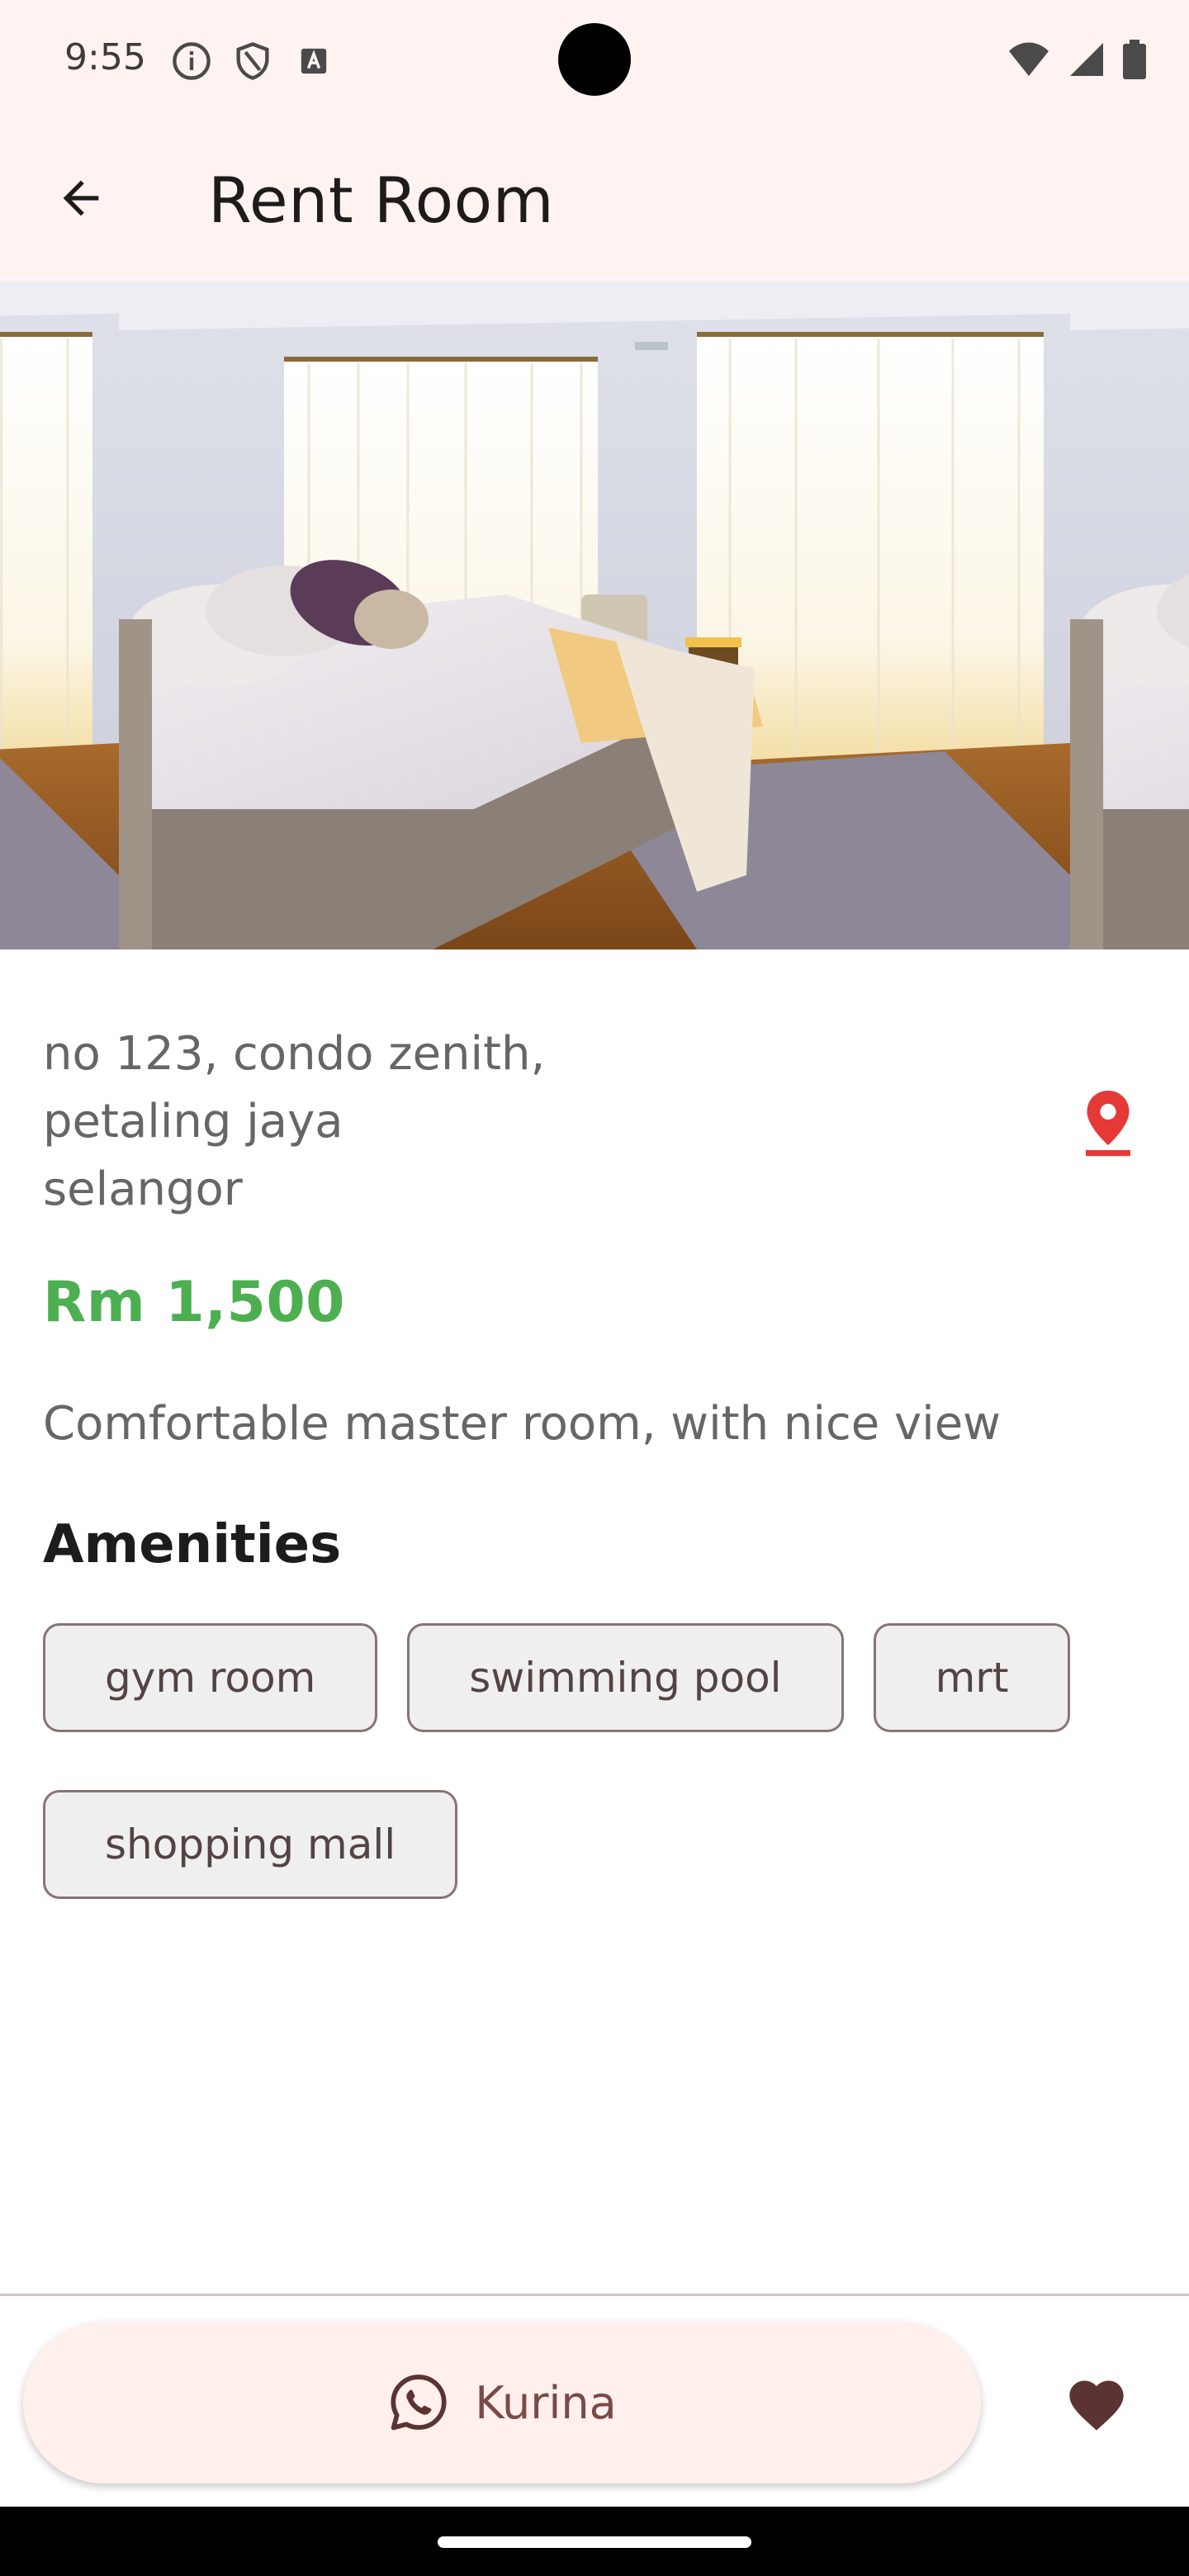  What do you see at coordinates (625, 1677) in the screenshot?
I see `amenity-chip-swimming-pool: swimming pool` at bounding box center [625, 1677].